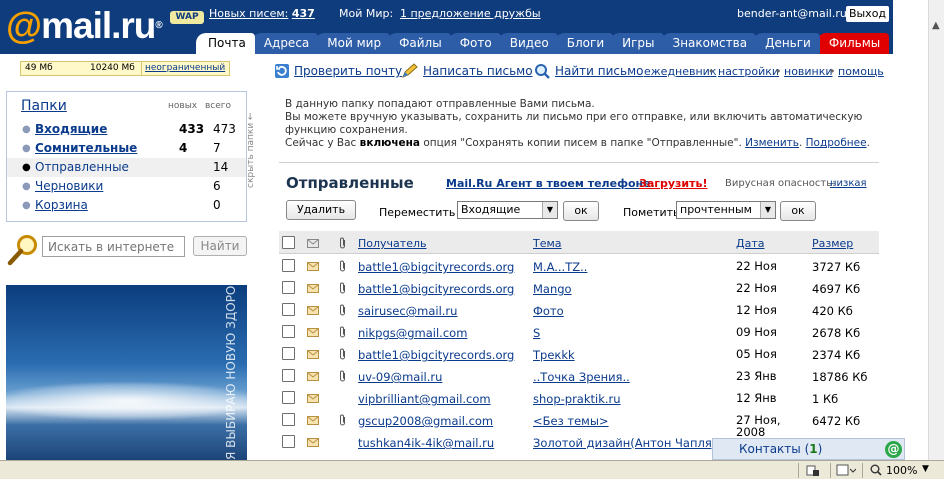 This screenshot has height=479, width=944. I want to click on subject-link: <Без темы>, so click(571, 421).